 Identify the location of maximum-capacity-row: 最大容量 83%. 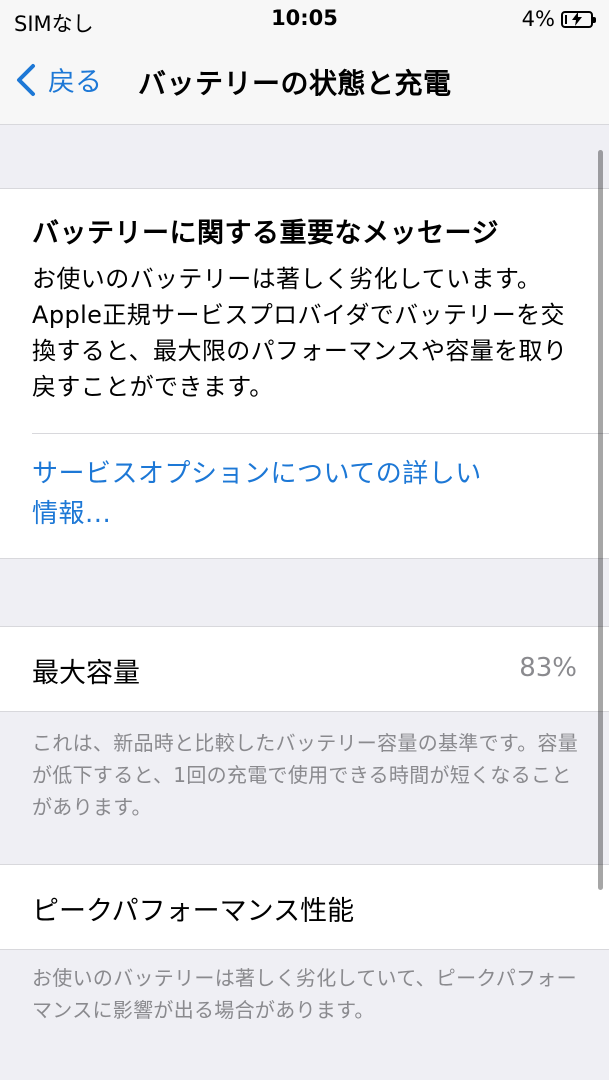
(304, 669).